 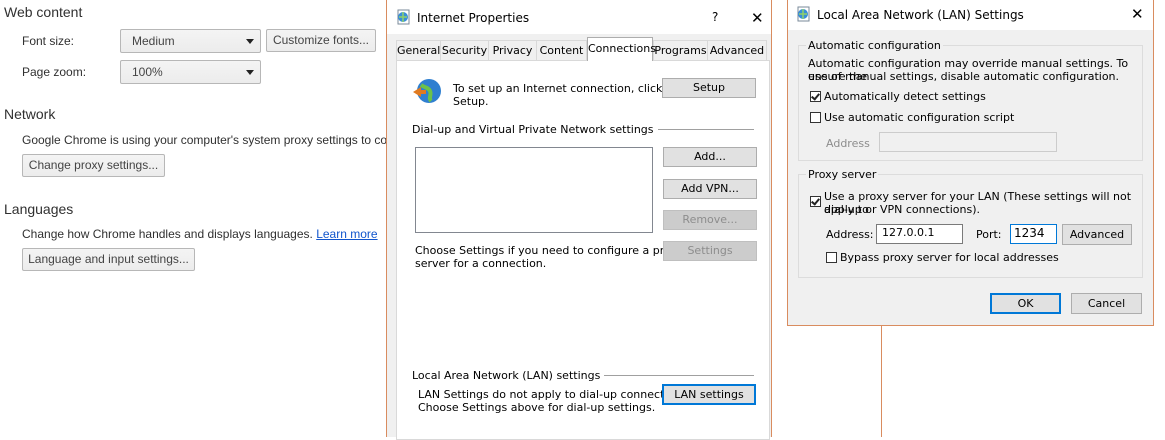 I want to click on bypass-local-label: Bypass proxy server for local addresses, so click(x=949, y=257).